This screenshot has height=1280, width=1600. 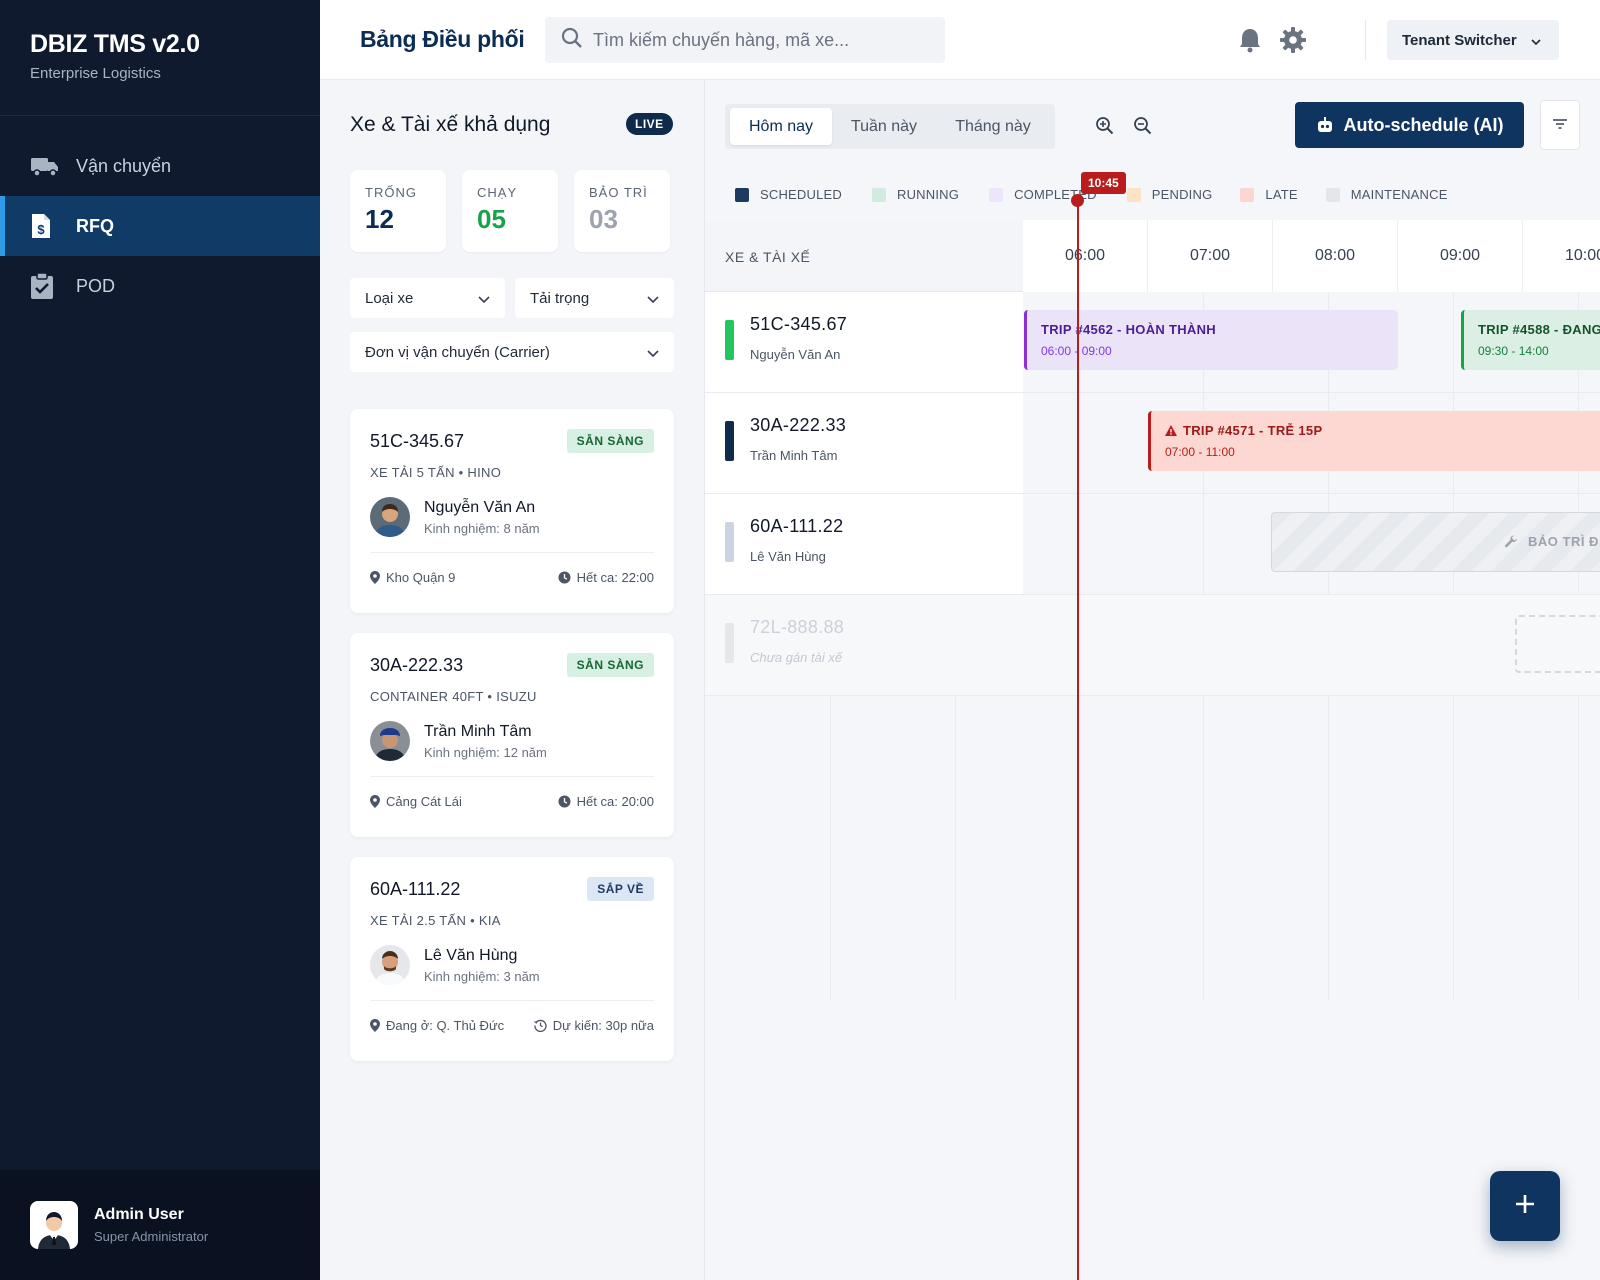 What do you see at coordinates (928, 194) in the screenshot?
I see `legend-label: RUNNING` at bounding box center [928, 194].